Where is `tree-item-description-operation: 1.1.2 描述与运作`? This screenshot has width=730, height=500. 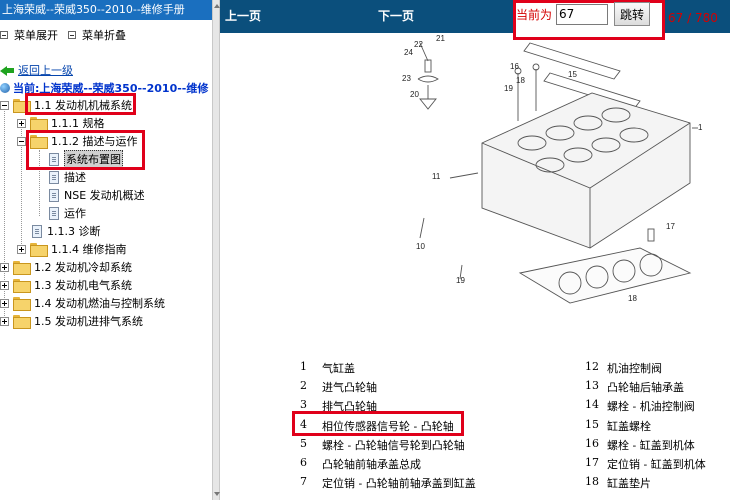 tree-item-description-operation: 1.1.2 描述与运作 is located at coordinates (77, 141).